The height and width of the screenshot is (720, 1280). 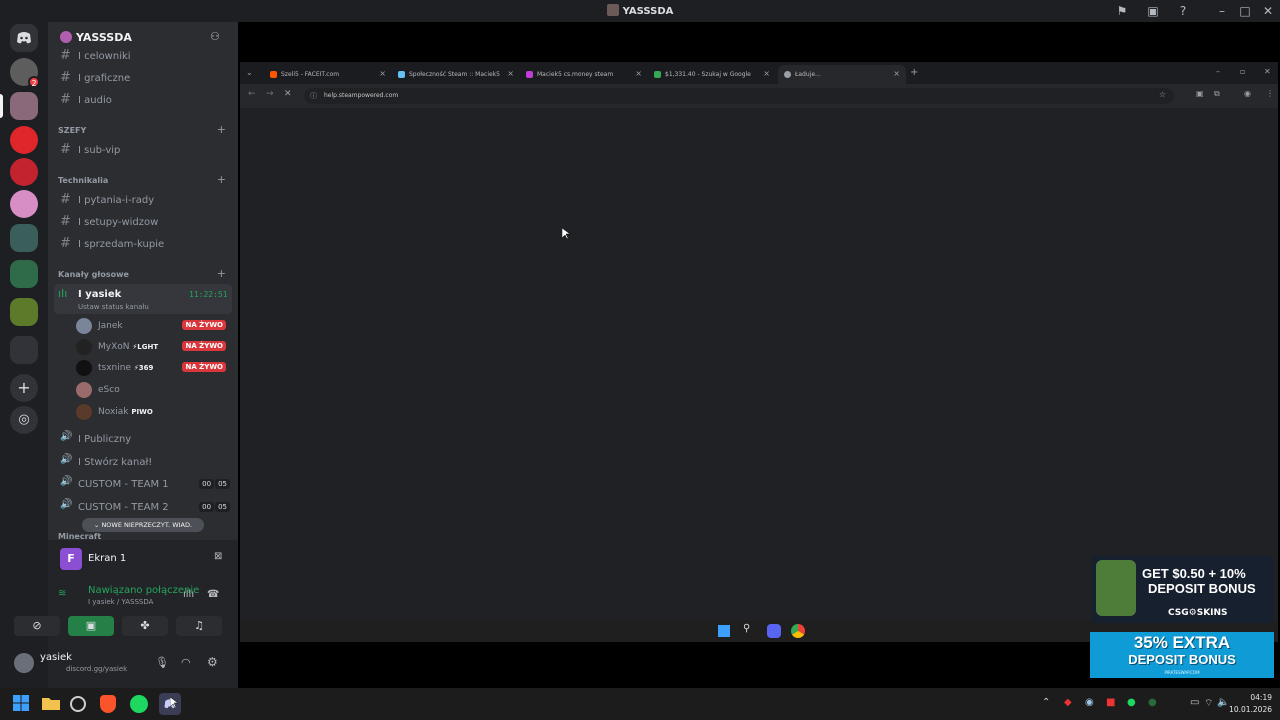 I want to click on new-tab-icon: +, so click(x=914, y=72).